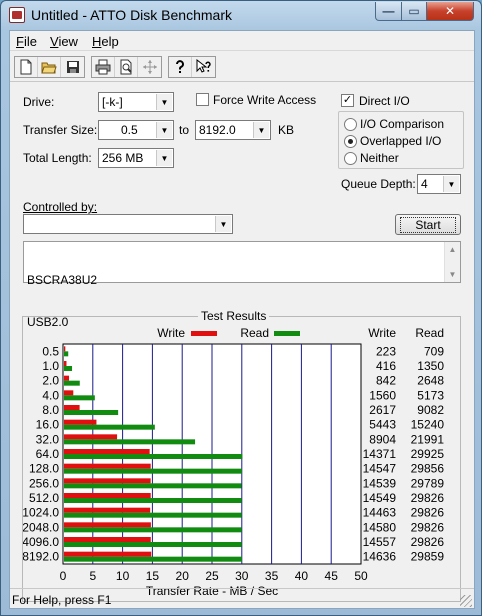 The height and width of the screenshot is (616, 482). I want to click on controlled-by-label: Controlled by:, so click(60, 207).